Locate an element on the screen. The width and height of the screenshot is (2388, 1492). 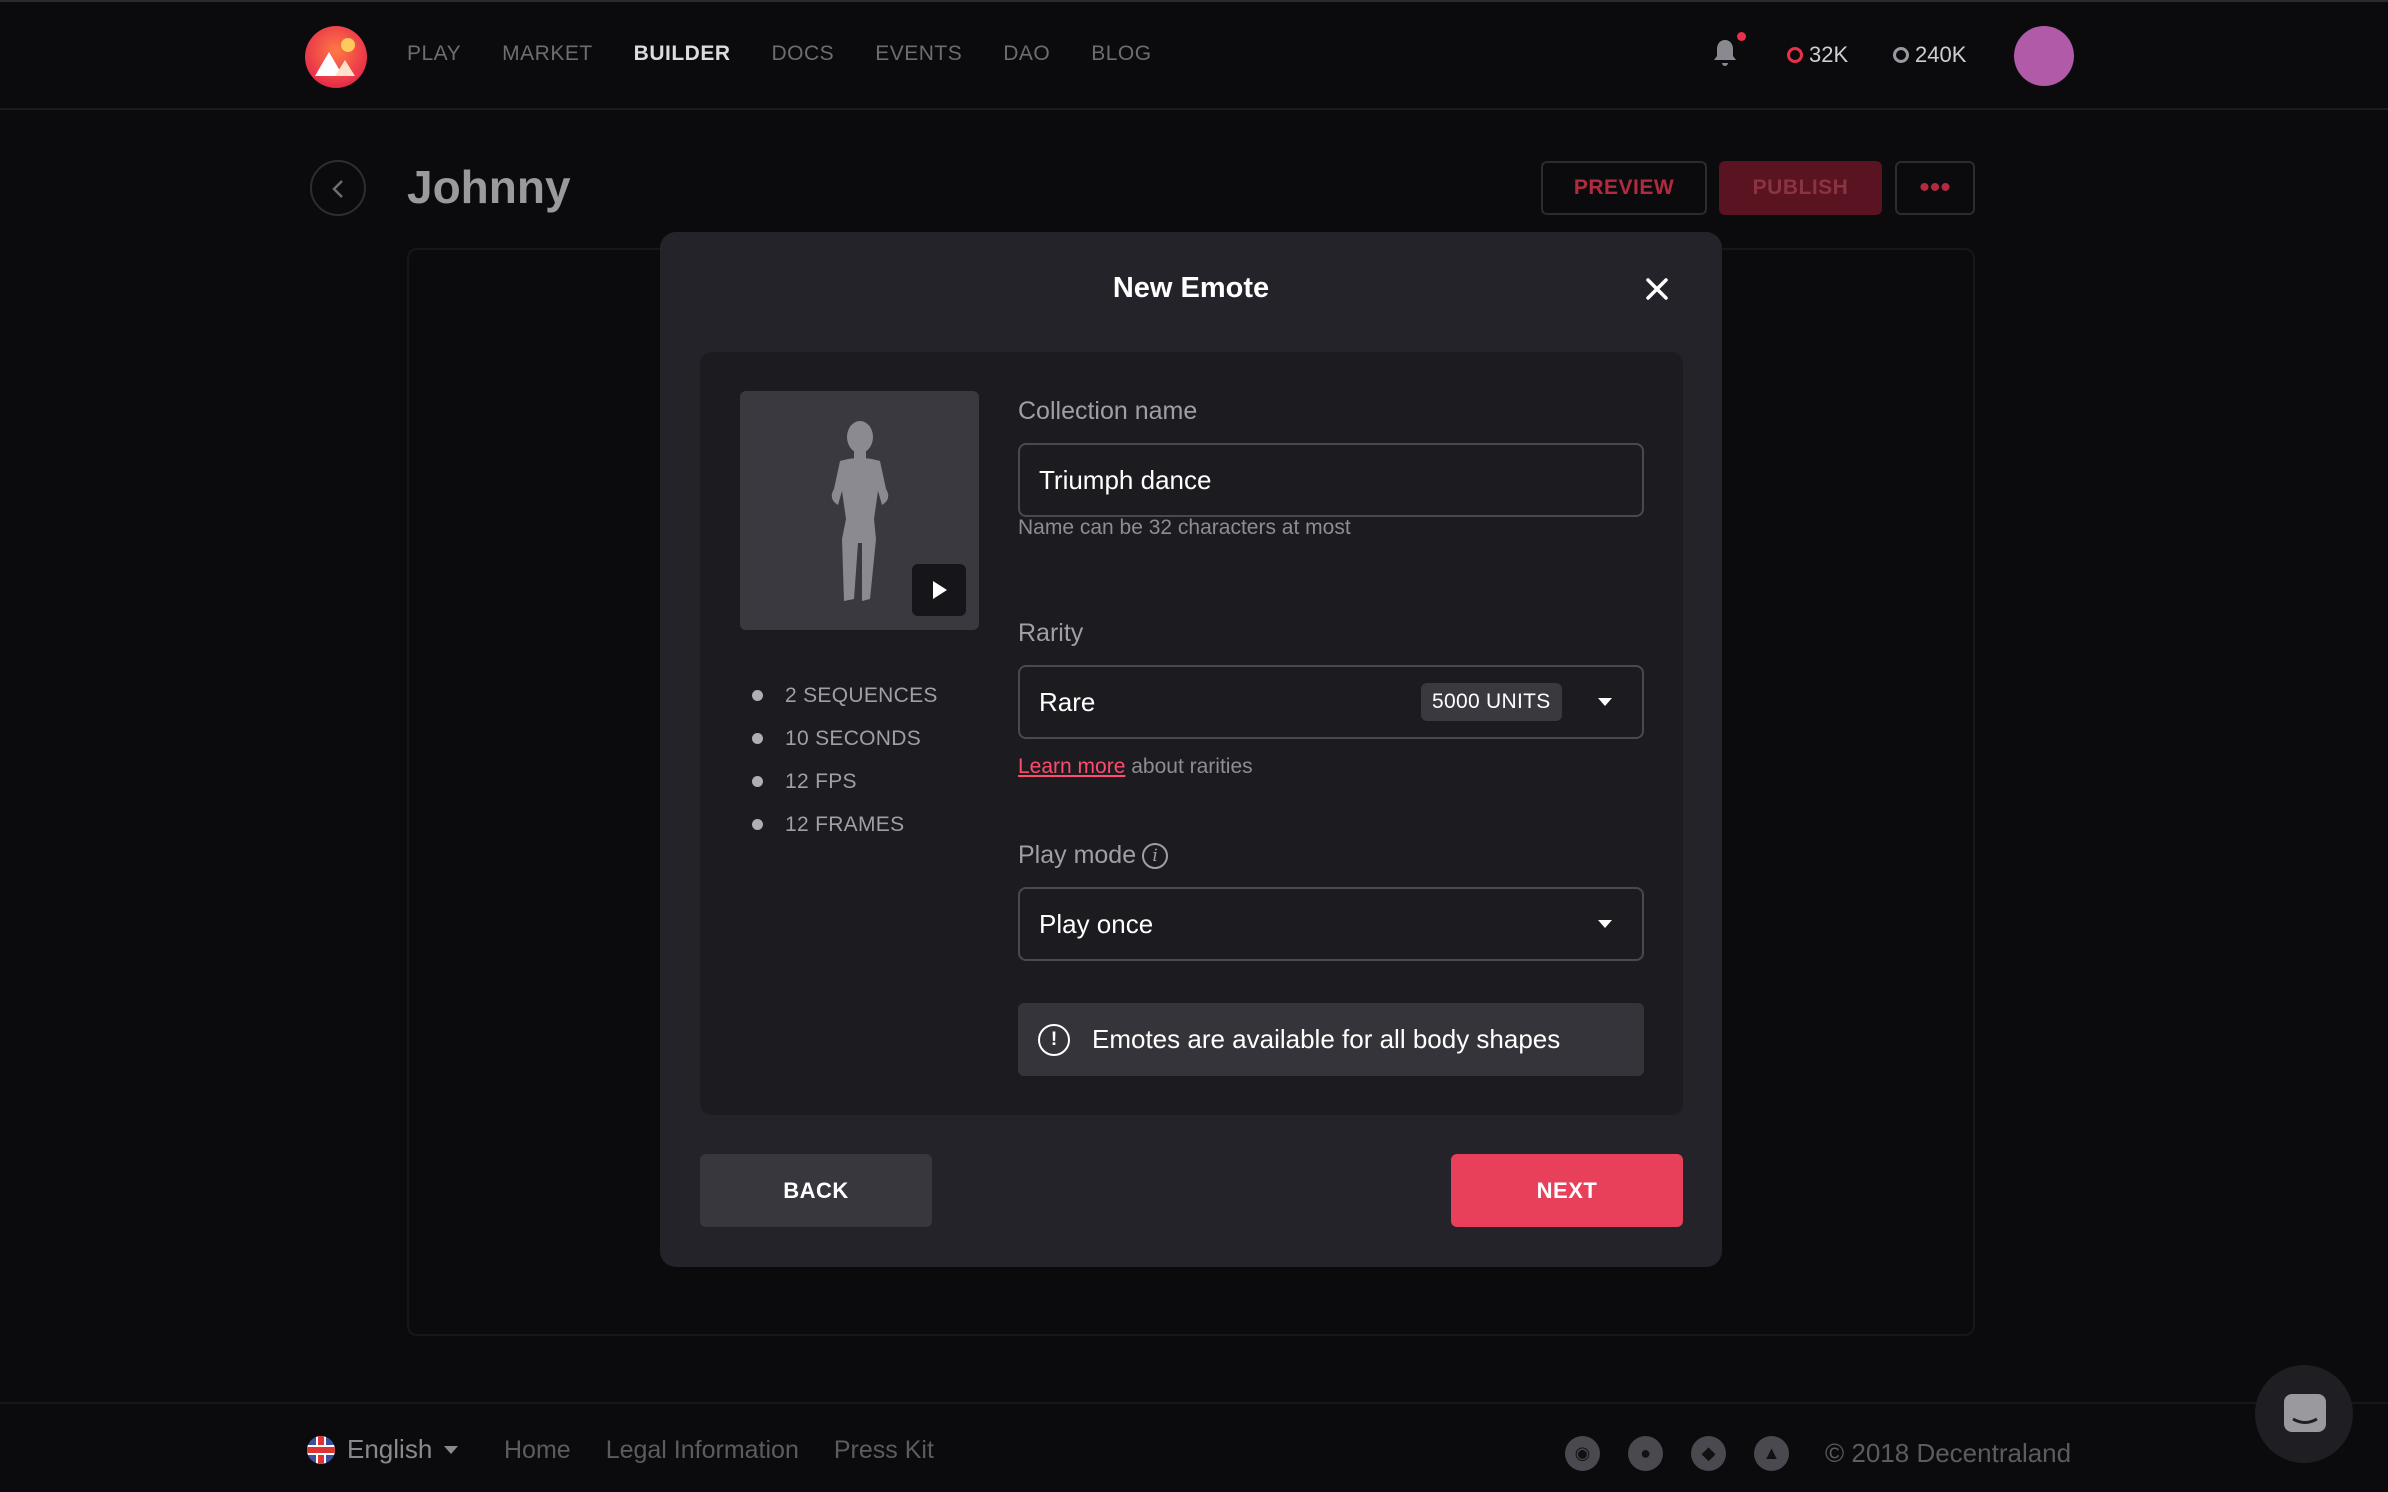
chat-icon is located at coordinates (2305, 1413).